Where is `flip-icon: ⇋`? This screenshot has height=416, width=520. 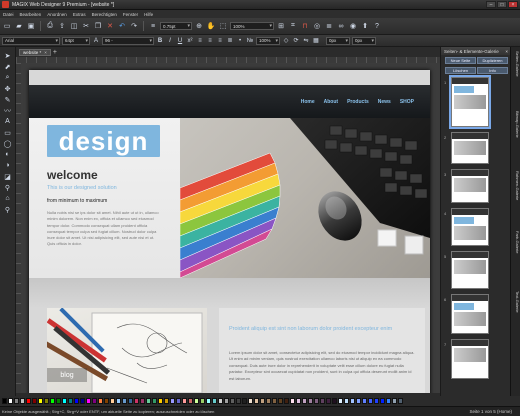 flip-icon: ⇋ is located at coordinates (306, 41).